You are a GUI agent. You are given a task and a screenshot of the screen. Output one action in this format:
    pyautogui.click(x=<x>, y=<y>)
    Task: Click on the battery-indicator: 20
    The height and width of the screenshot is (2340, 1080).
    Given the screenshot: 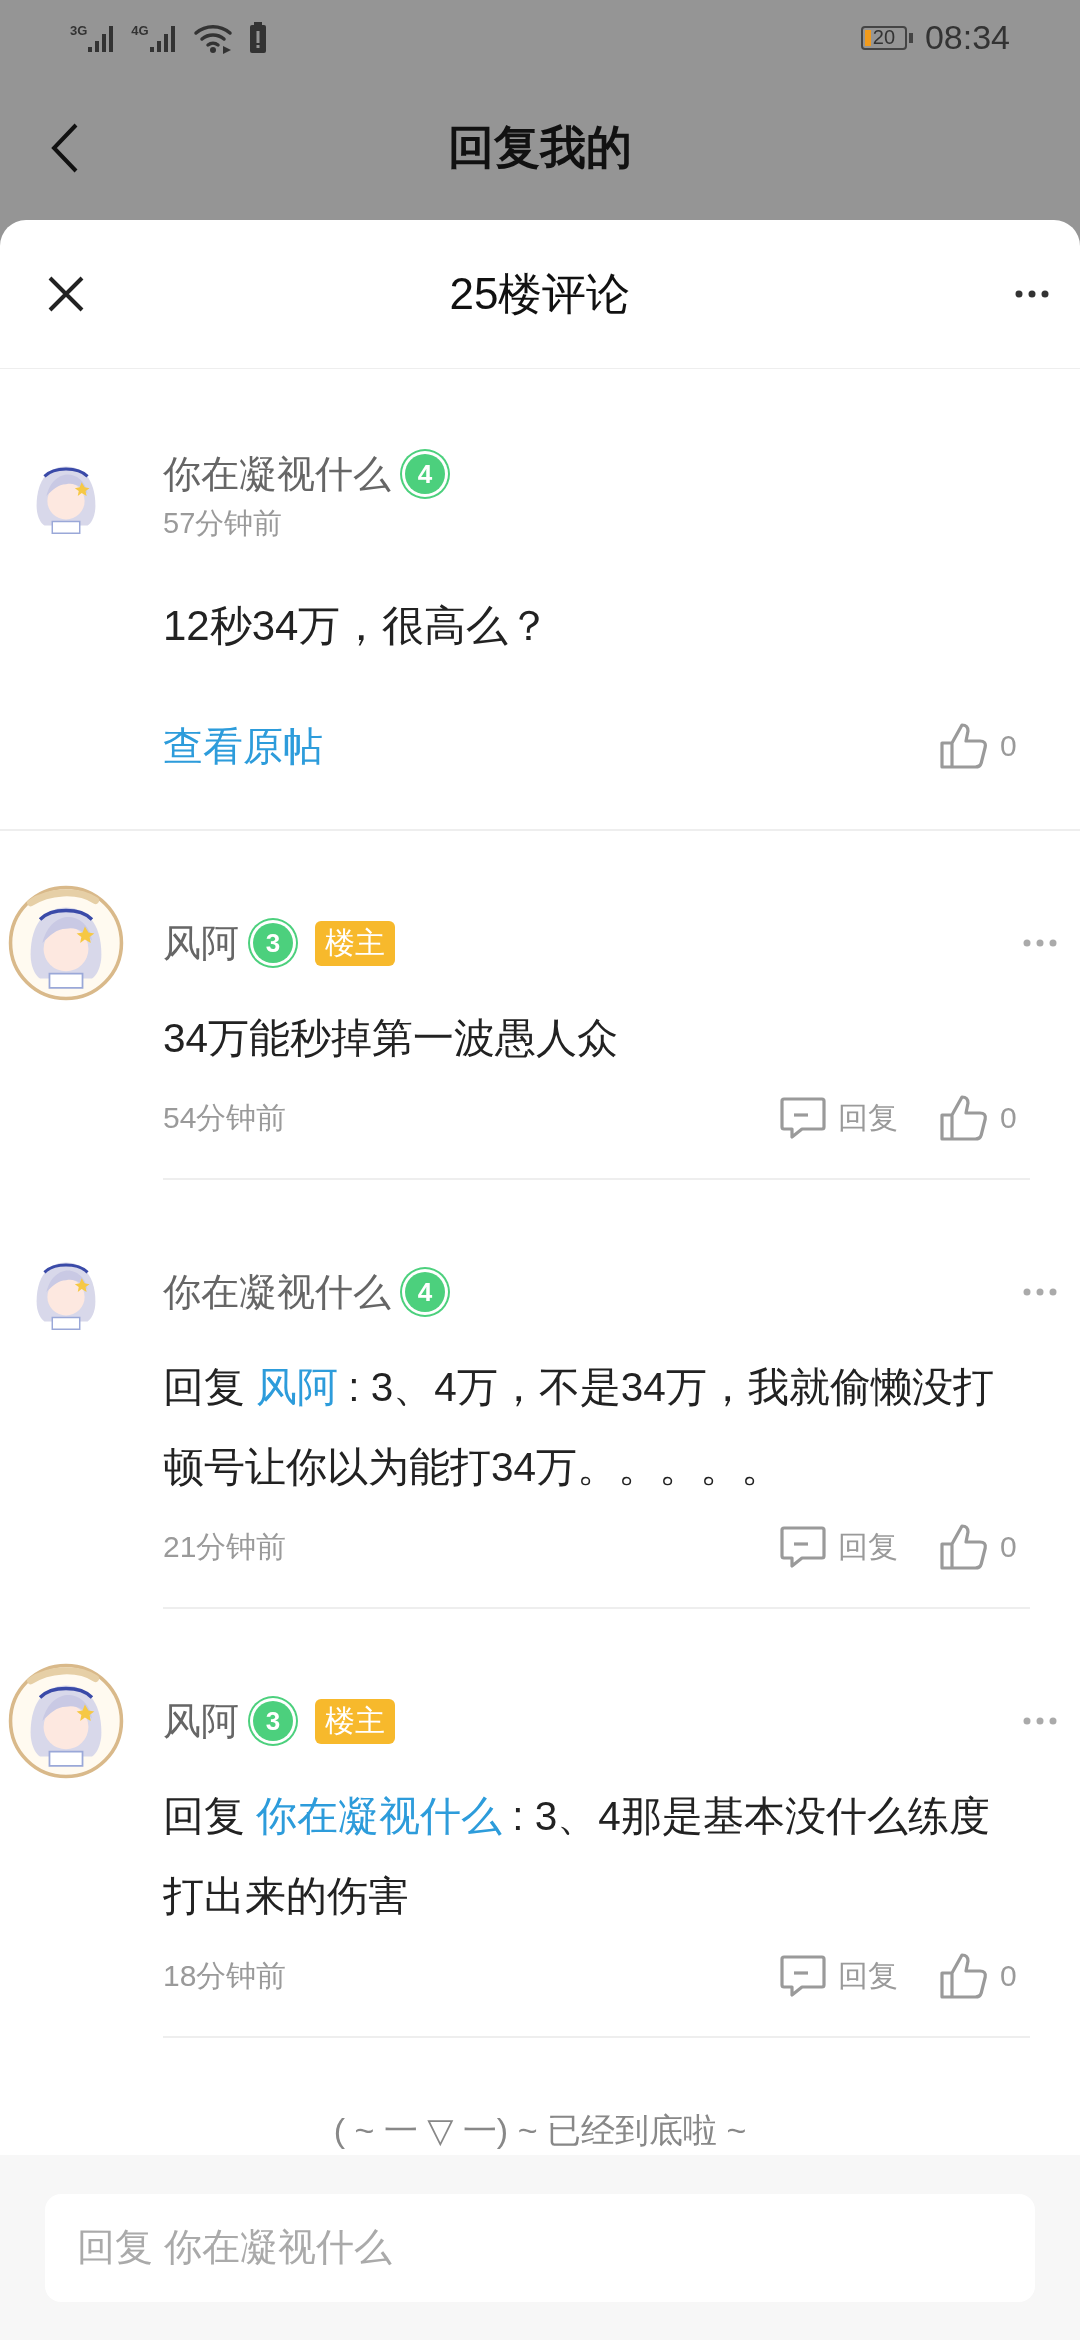 What is the action you would take?
    pyautogui.click(x=883, y=37)
    